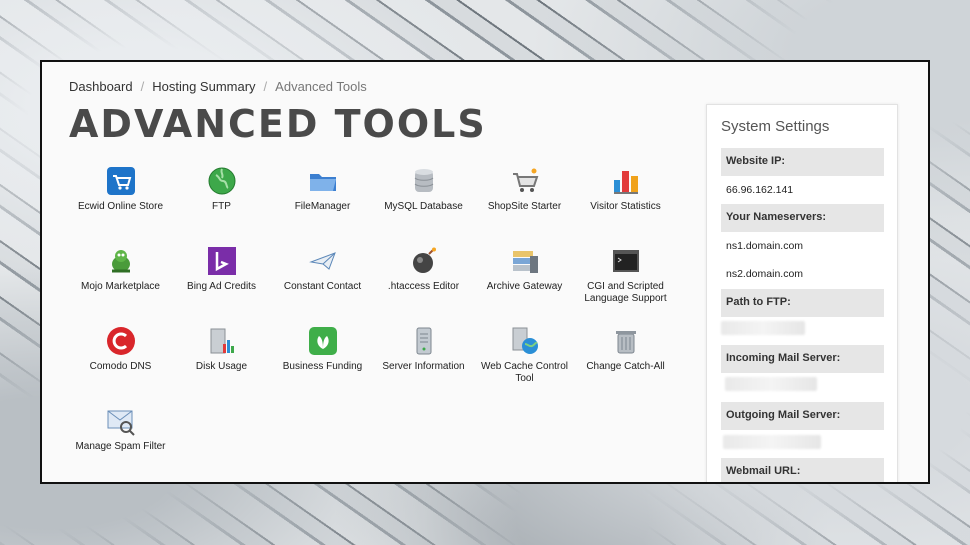  What do you see at coordinates (802, 303) in the screenshot?
I see `ftp-path-label: Path to FTP:` at bounding box center [802, 303].